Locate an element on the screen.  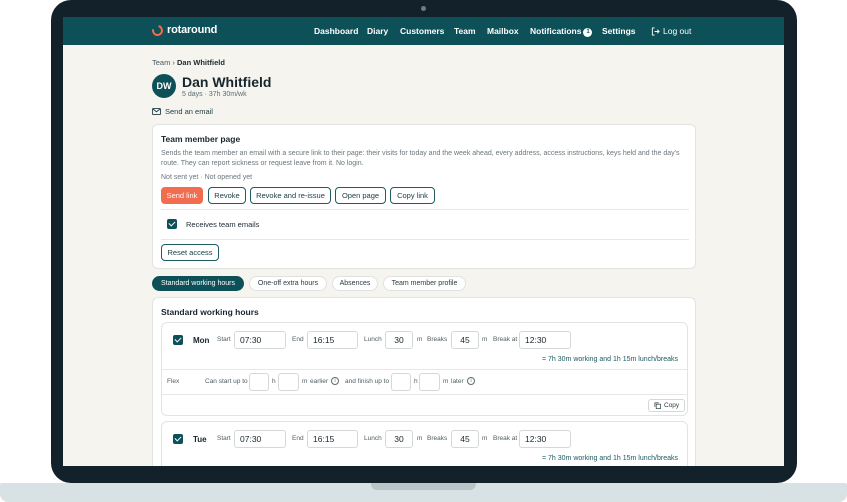
flex-earlier-minutes-unit: m is located at coordinates (305, 381).